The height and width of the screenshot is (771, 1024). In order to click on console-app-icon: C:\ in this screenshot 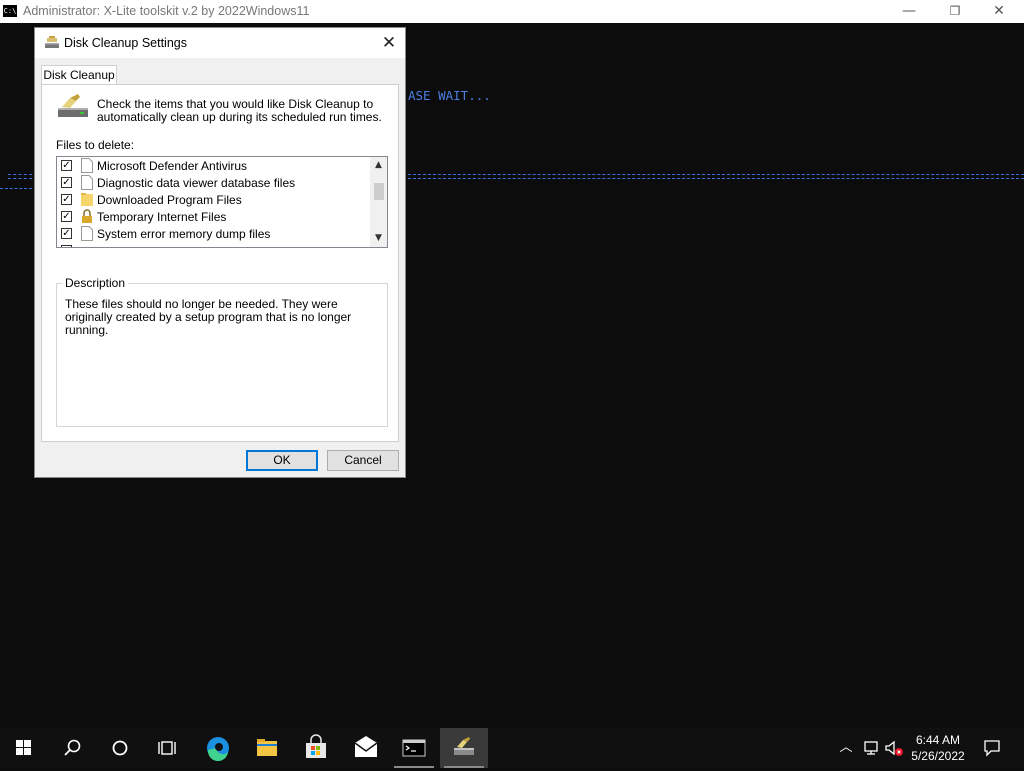, I will do `click(10, 11)`.